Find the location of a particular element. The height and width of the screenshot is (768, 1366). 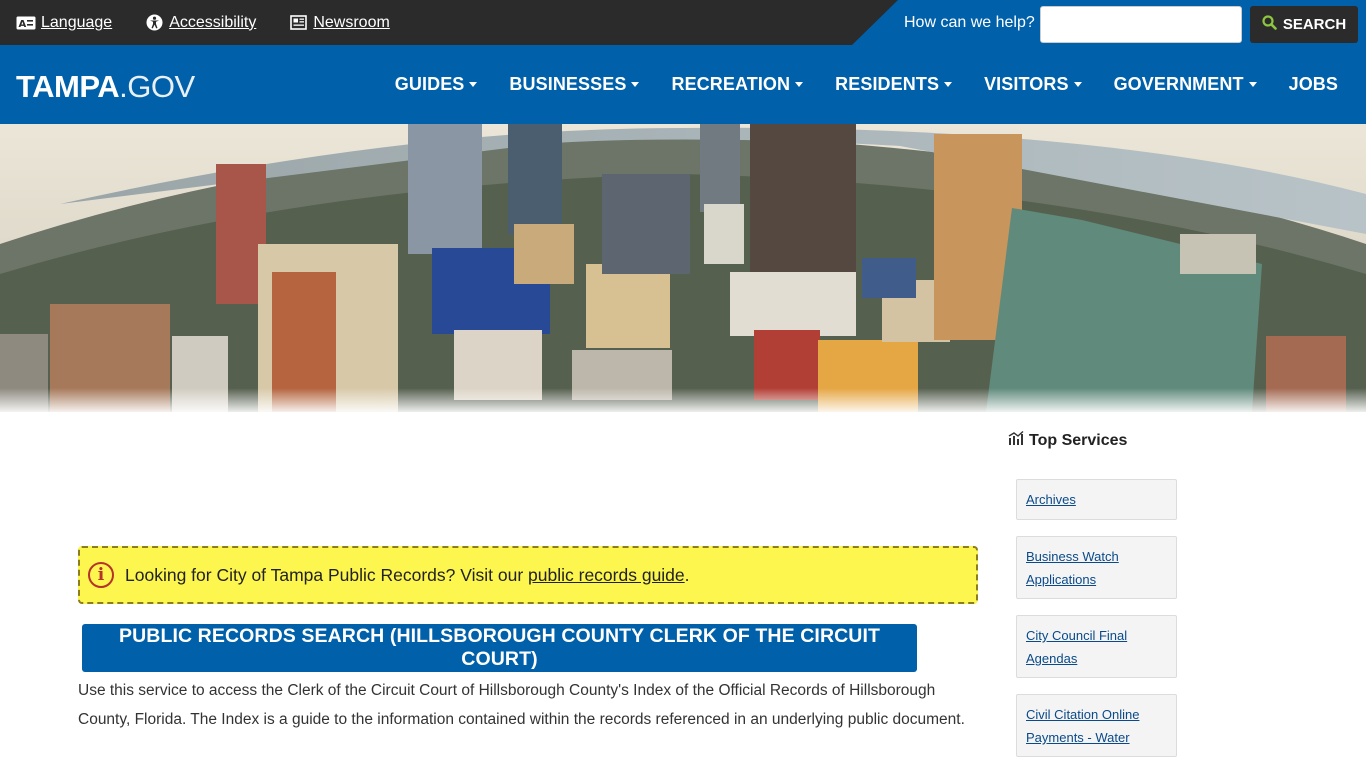

service-link-archives: Archives is located at coordinates (1096, 499).